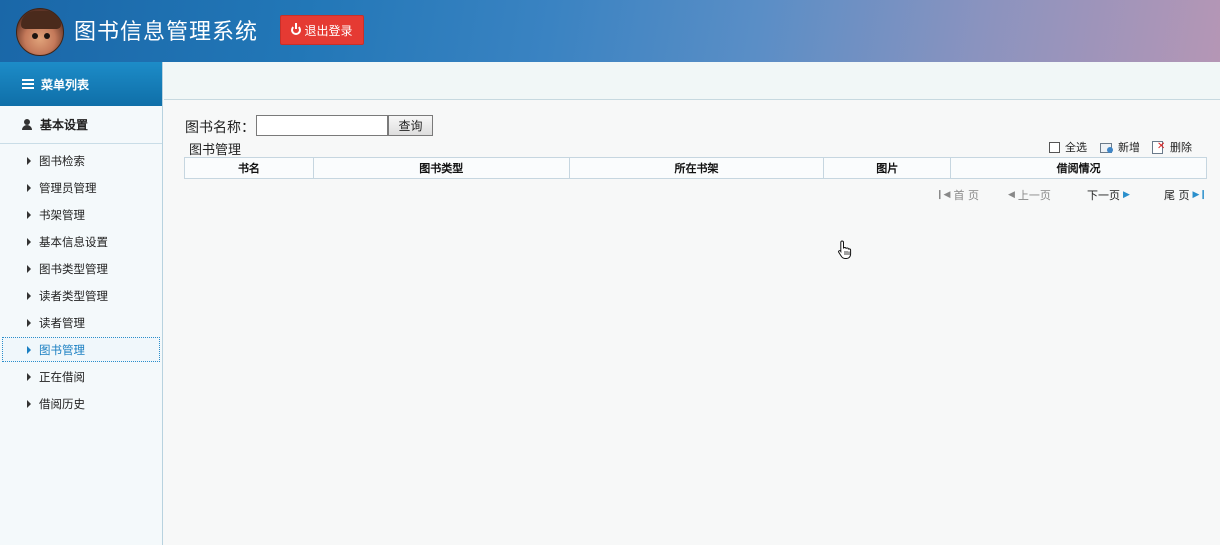 This screenshot has width=1220, height=545. What do you see at coordinates (220, 128) in the screenshot?
I see `search-label: 图书名称：` at bounding box center [220, 128].